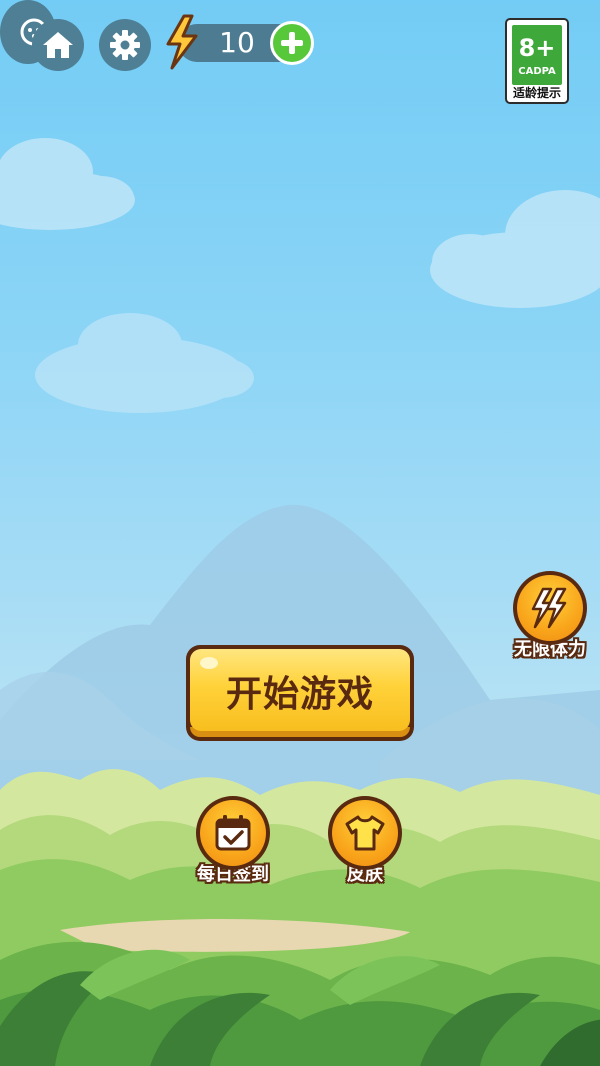  I want to click on unlimited-energy-circle, so click(550, 608).